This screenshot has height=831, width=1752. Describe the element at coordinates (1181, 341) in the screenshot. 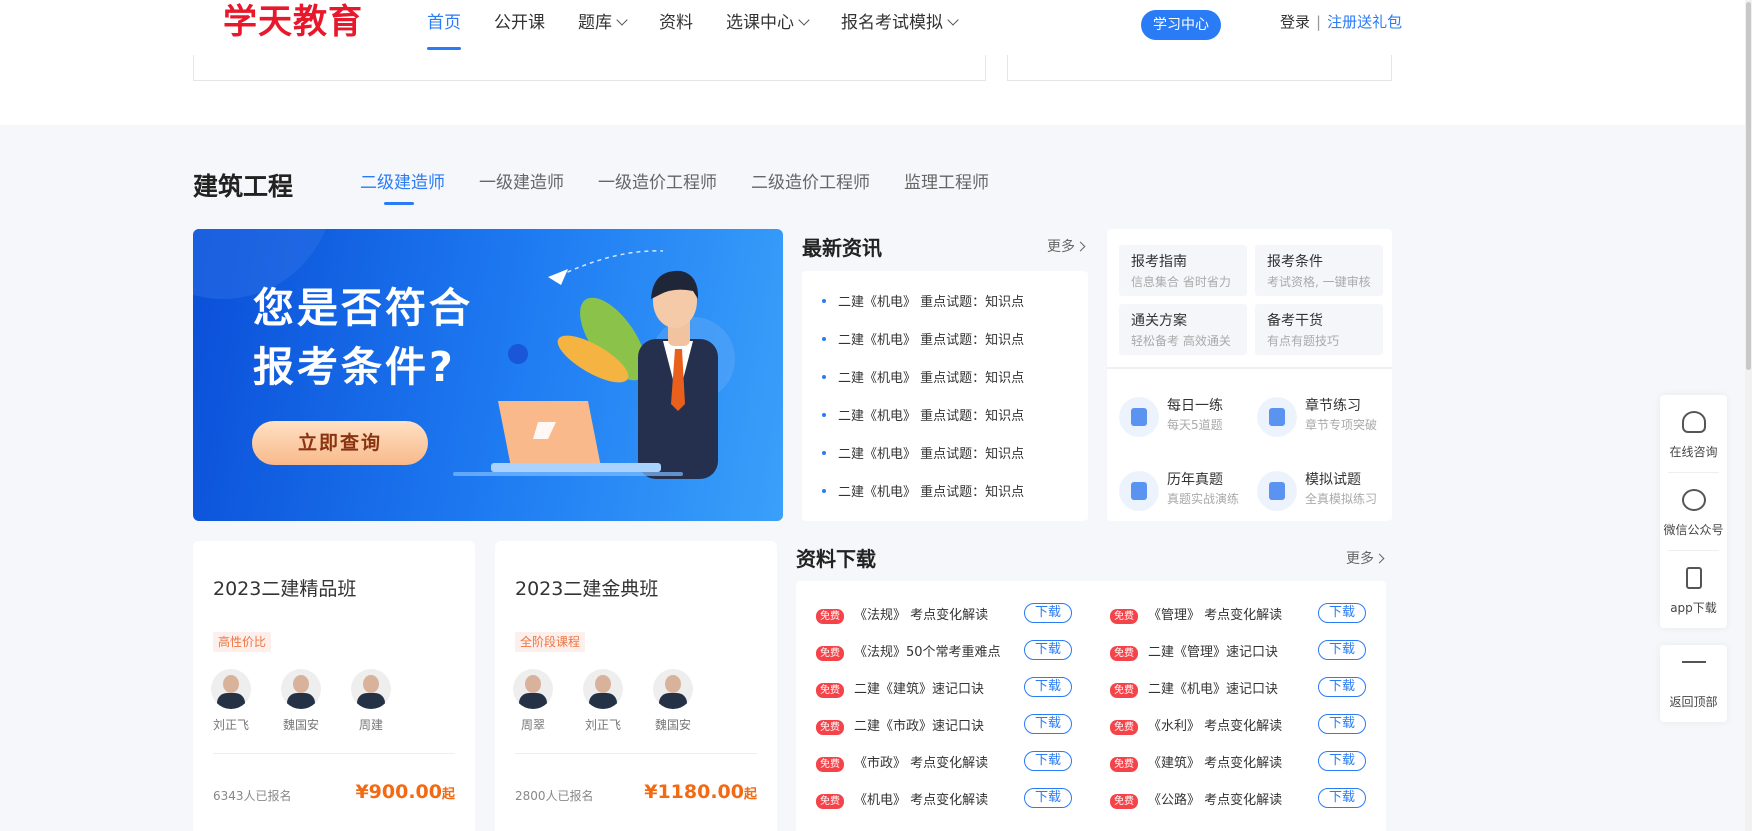

I see `guide-card-subtitle: 轻松备考 高效通关` at that location.